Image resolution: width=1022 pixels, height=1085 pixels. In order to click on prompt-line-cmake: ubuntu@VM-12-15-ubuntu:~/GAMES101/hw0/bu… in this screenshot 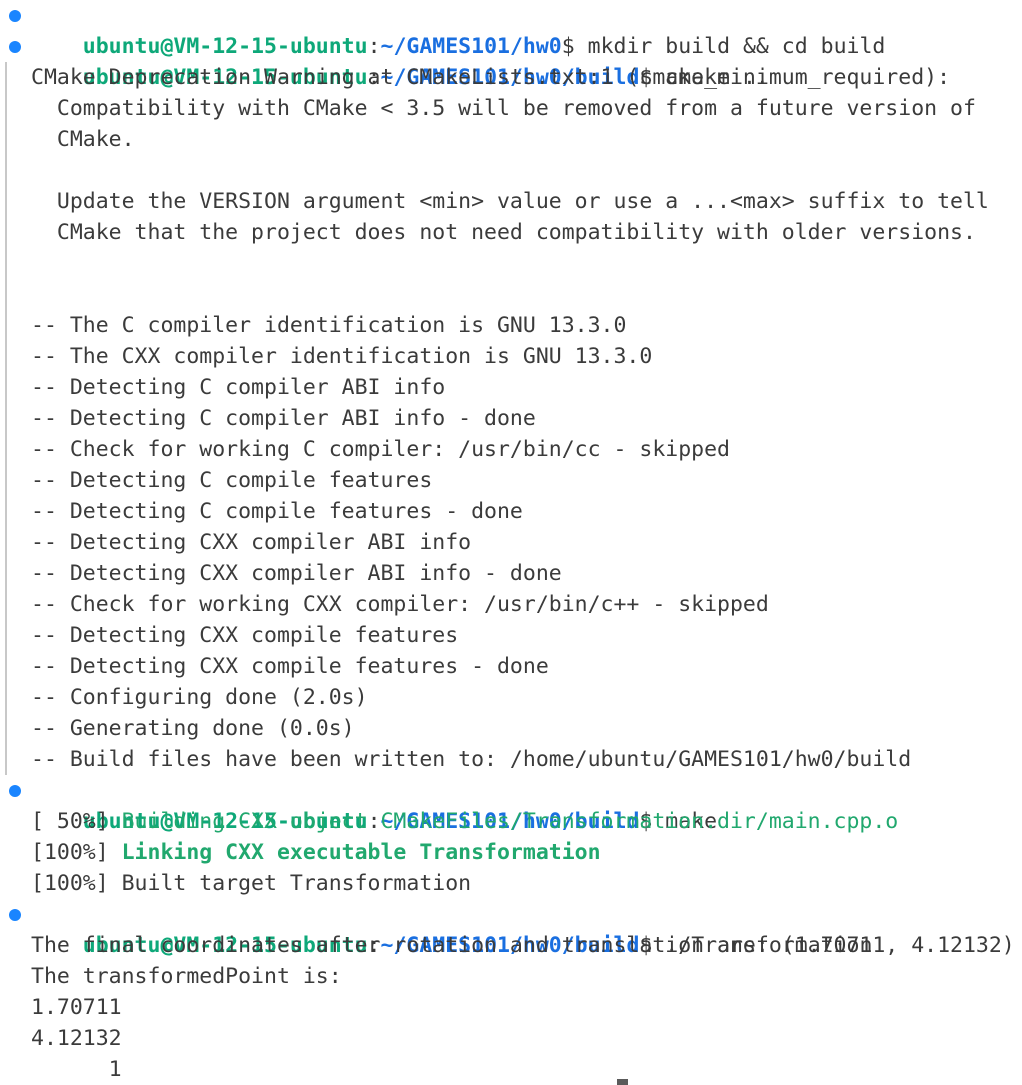, I will do `click(511, 60)`.